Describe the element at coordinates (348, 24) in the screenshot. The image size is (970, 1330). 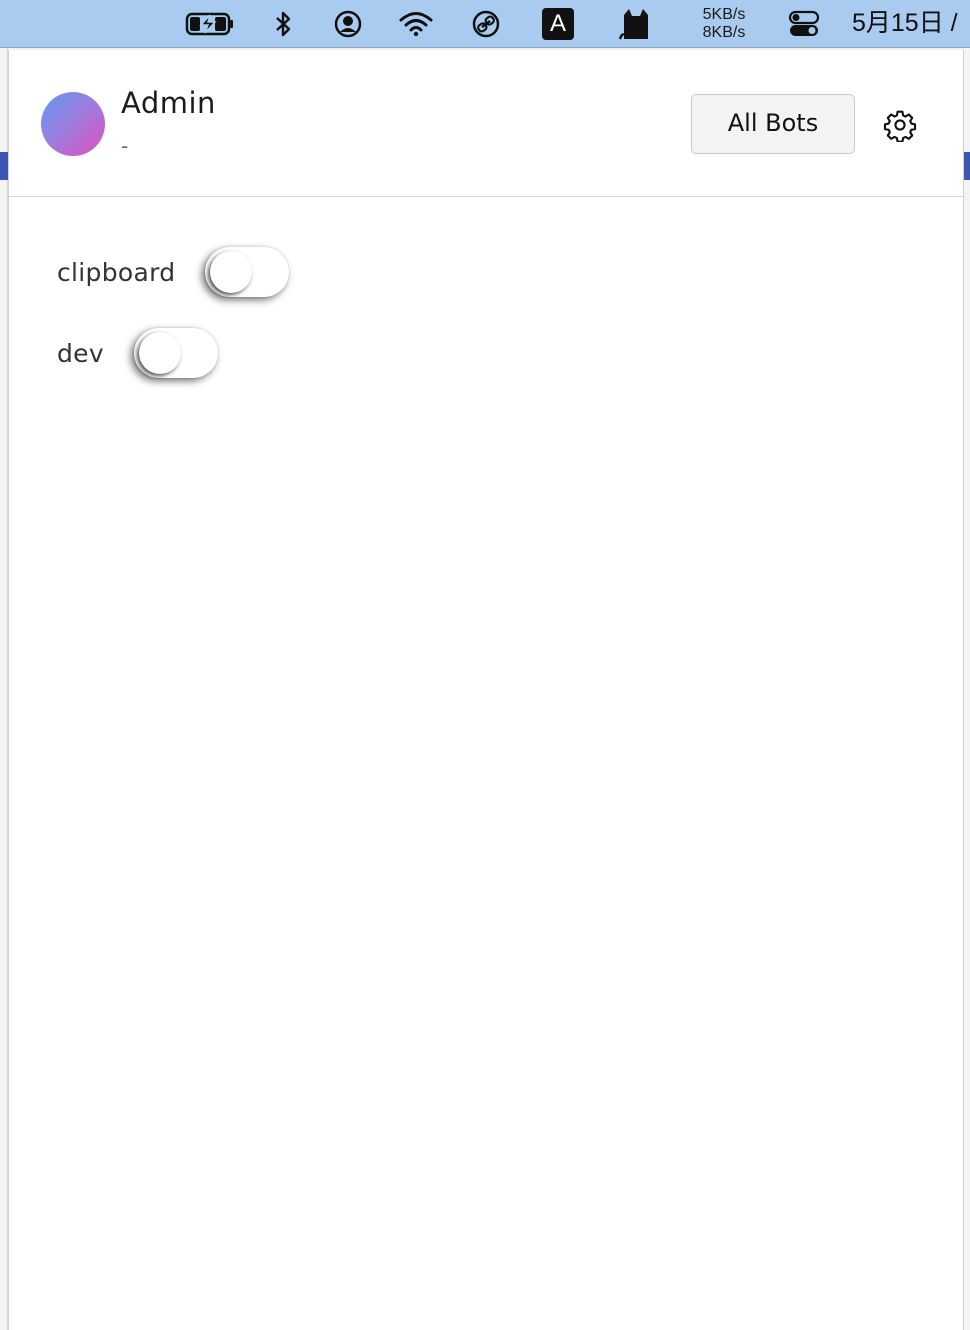
I see `user-account-icon` at that location.